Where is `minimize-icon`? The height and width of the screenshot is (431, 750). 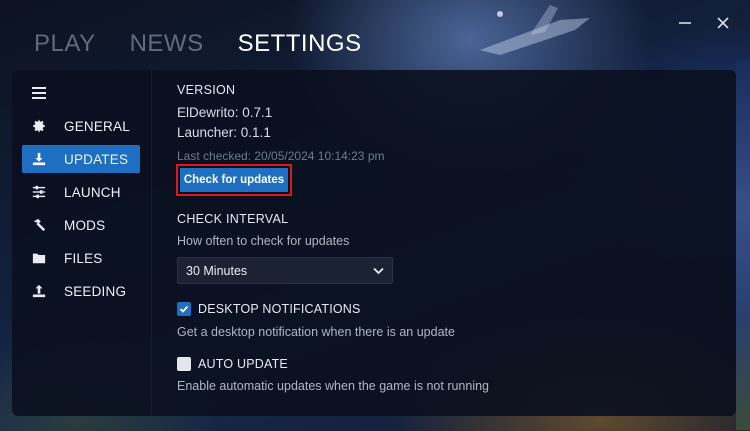 minimize-icon is located at coordinates (685, 23).